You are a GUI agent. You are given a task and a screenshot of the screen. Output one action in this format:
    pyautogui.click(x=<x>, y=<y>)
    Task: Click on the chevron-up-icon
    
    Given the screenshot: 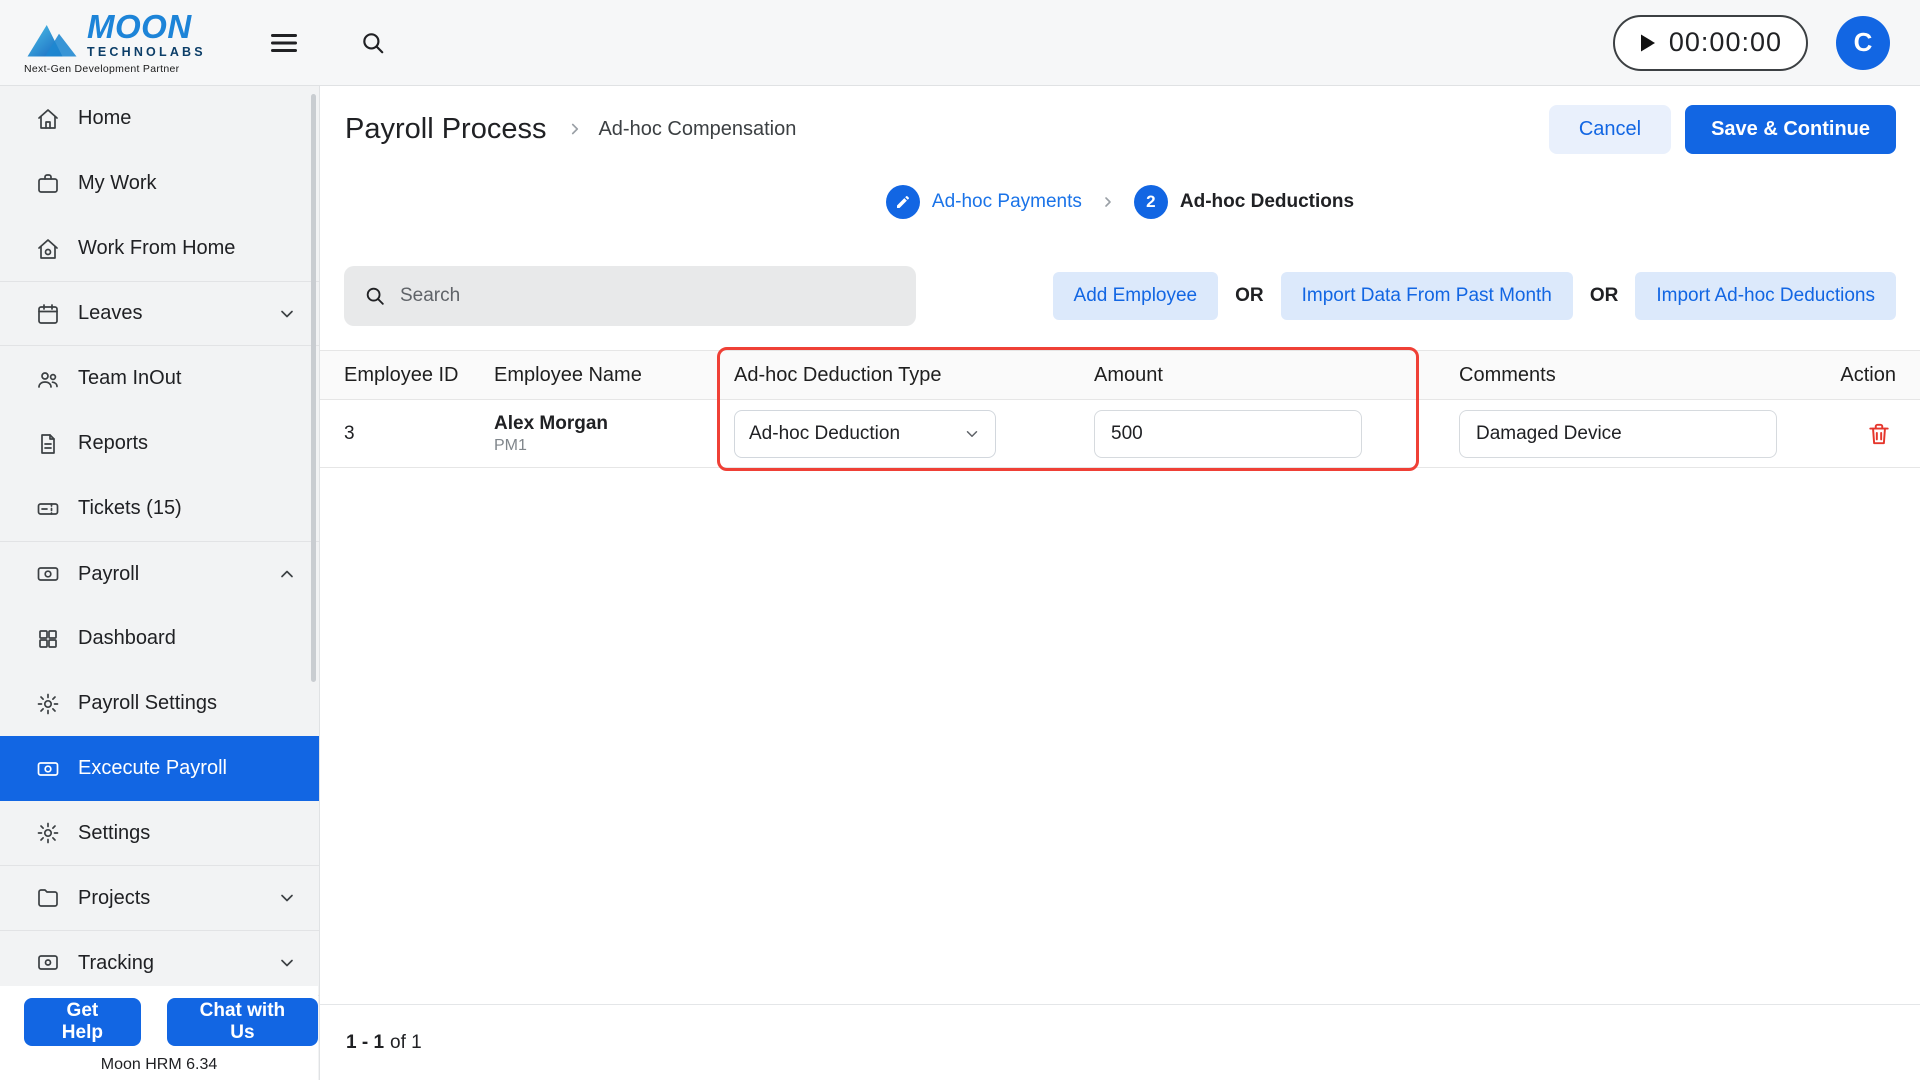 What is the action you would take?
    pyautogui.click(x=287, y=574)
    